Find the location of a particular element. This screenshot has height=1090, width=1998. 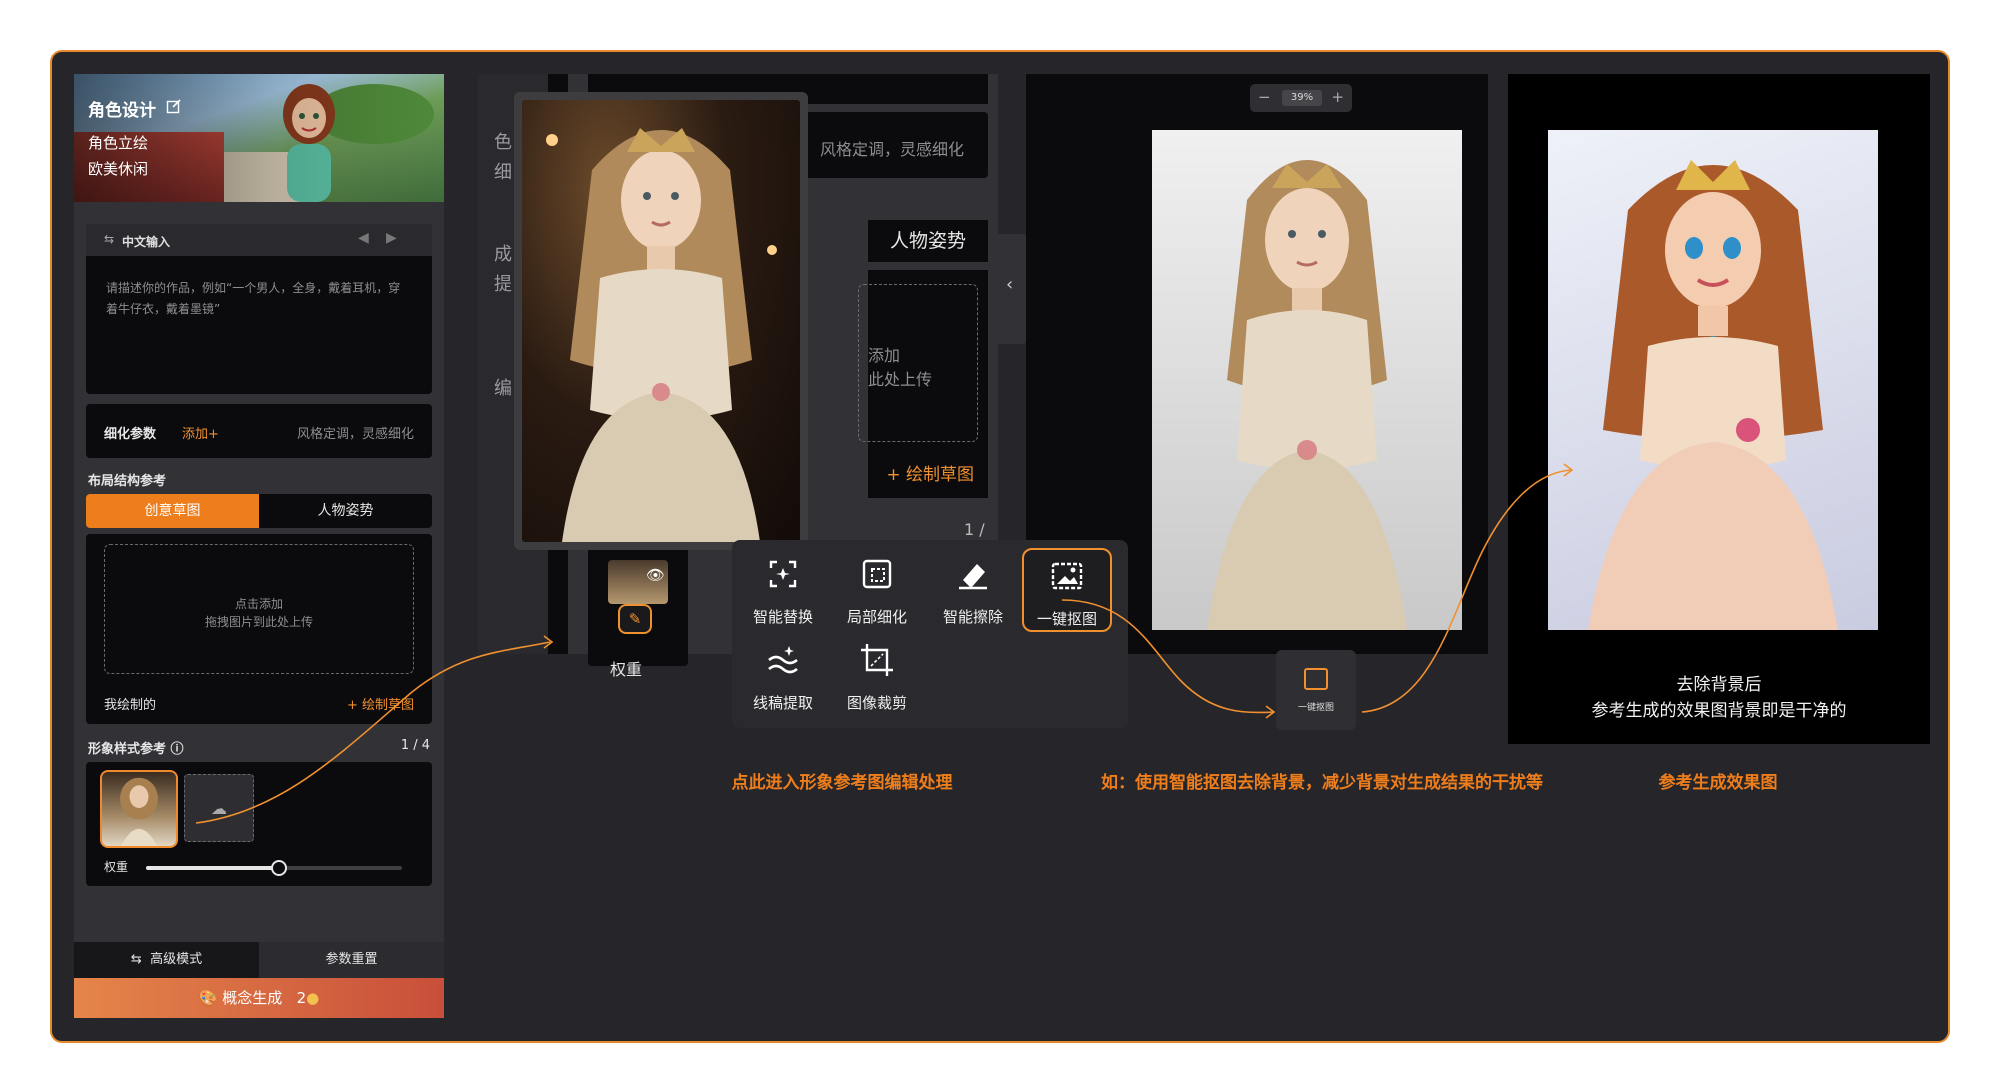

tool-label: 智能擦除 is located at coordinates (972, 617).